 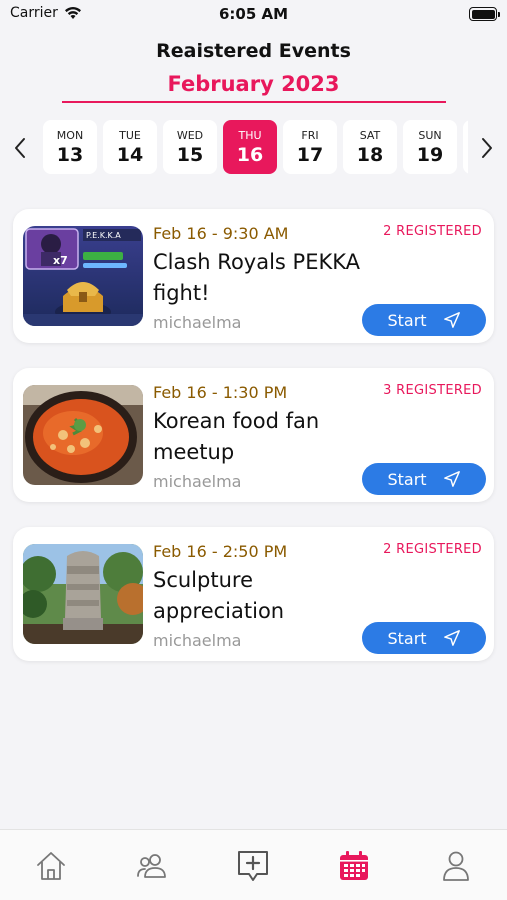 I want to click on day-of-week: WED, so click(x=190, y=135).